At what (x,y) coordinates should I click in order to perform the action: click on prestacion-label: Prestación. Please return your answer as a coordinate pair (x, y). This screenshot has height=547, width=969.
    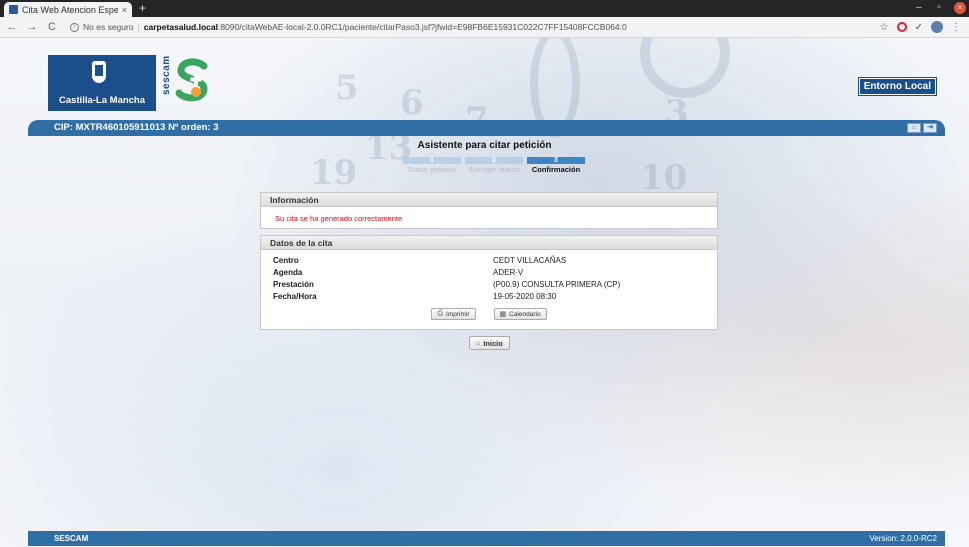
    Looking at the image, I should click on (293, 284).